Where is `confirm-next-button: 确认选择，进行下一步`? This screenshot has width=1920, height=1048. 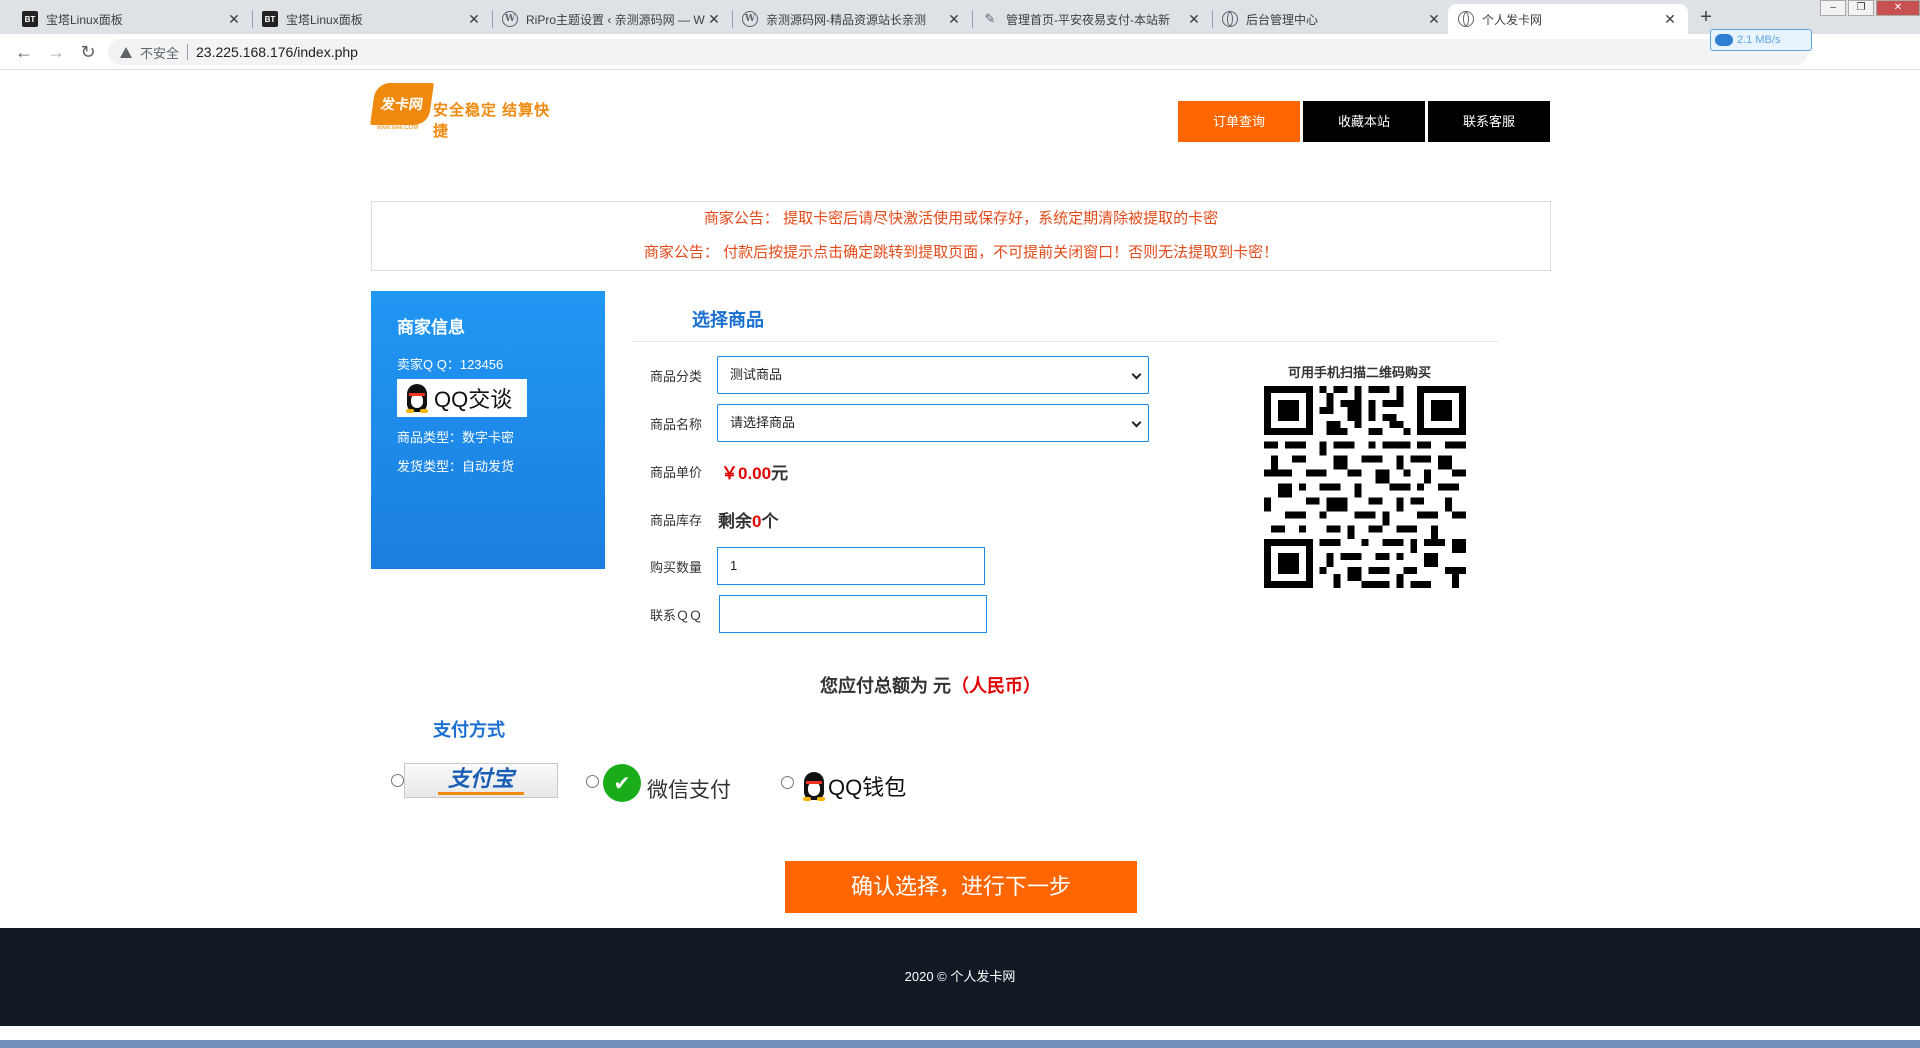
confirm-next-button: 确认选择，进行下一步 is located at coordinates (961, 887).